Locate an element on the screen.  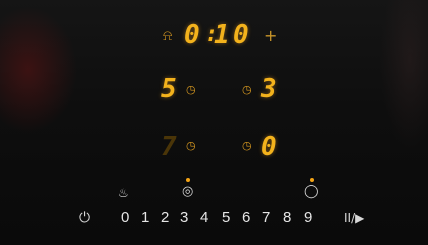
zone-rear-left-level: 7 is located at coordinates (169, 147).